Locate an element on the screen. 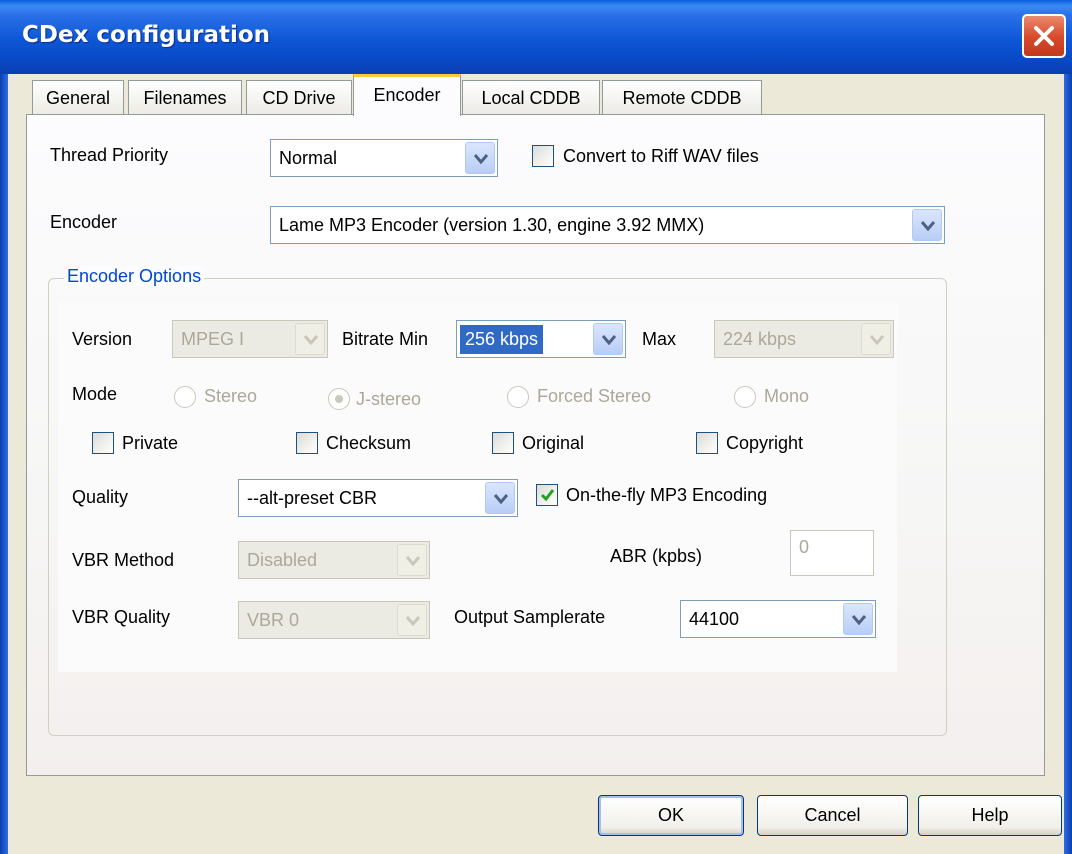 The width and height of the screenshot is (1072, 854). window-frame-left is located at coordinates (4, 464).